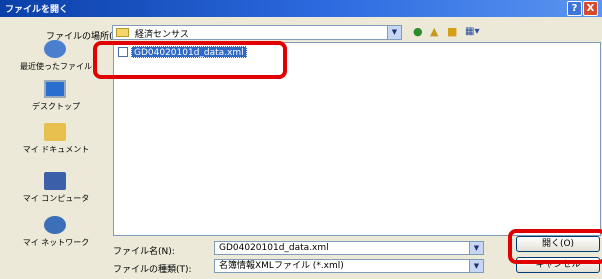  What do you see at coordinates (56, 59) in the screenshot?
I see `place-recent: 最近使ったファイル` at bounding box center [56, 59].